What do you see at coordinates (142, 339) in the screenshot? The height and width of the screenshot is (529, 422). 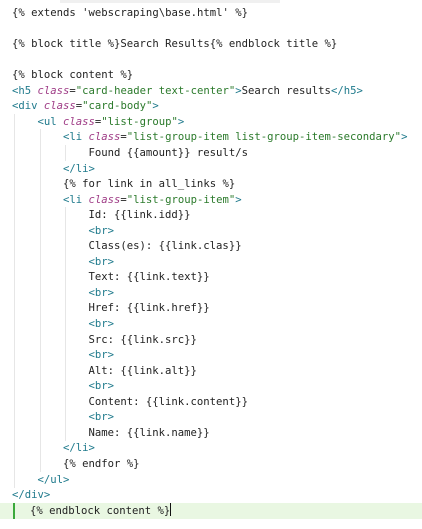 I see `token-plain: Src: {{link.src}}` at bounding box center [142, 339].